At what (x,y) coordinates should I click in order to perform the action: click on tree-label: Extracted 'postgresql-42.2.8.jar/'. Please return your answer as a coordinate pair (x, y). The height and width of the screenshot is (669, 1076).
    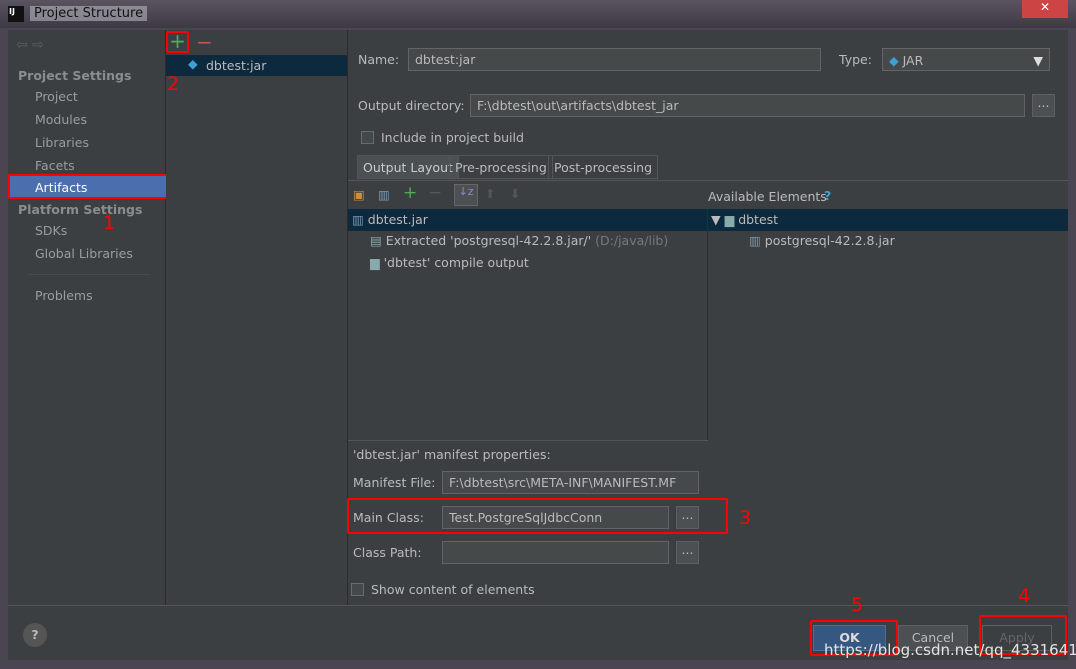
    Looking at the image, I should click on (488, 240).